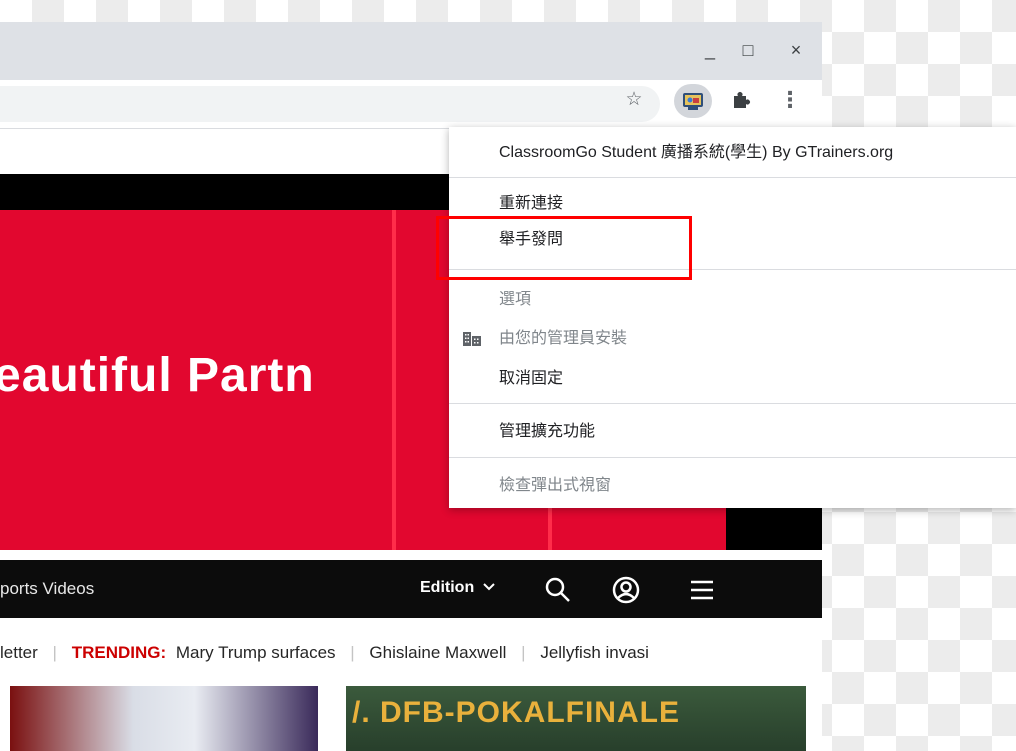 The width and height of the screenshot is (1016, 751). I want to click on menu-item-label: 檢查彈出式視窗, so click(555, 485).